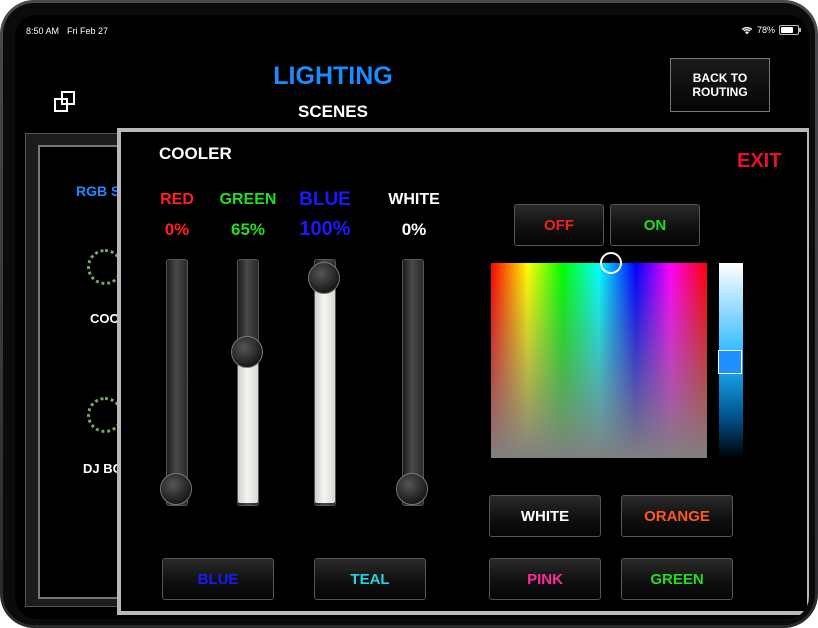  I want to click on battery-icon, so click(790, 30).